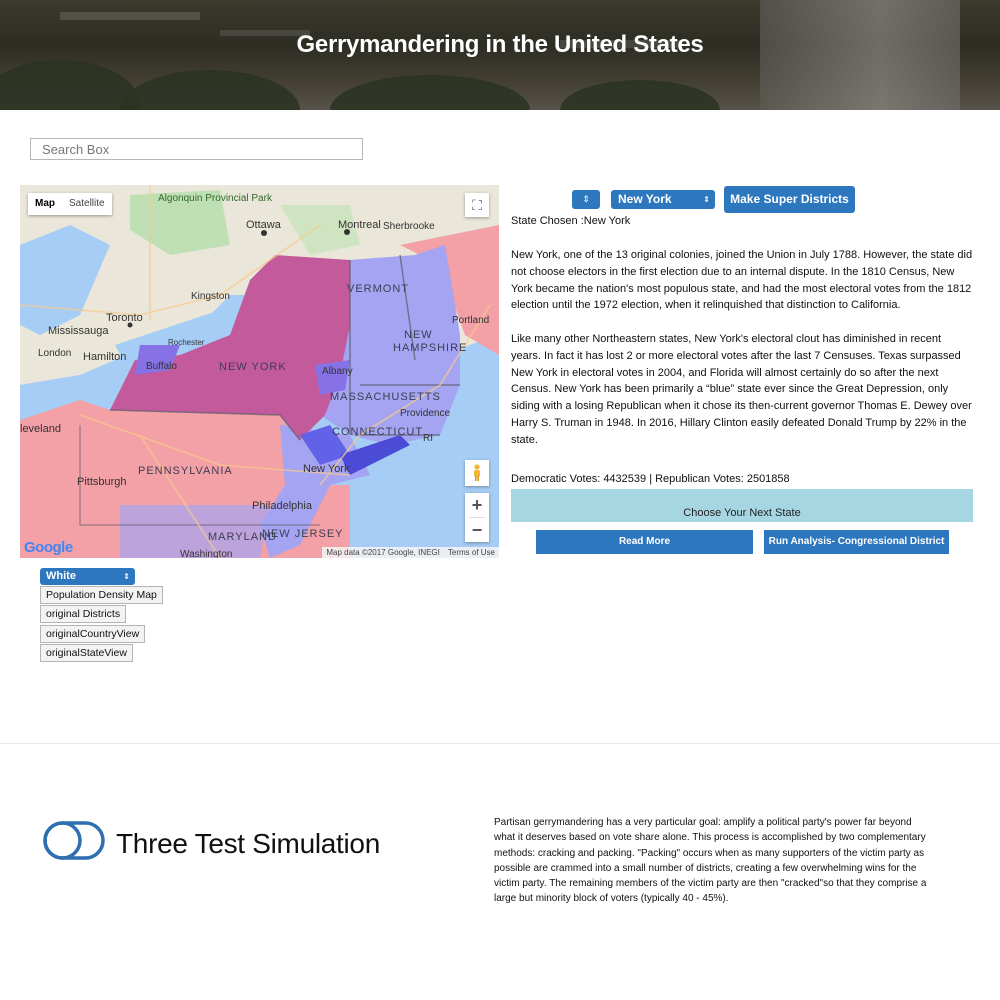 The height and width of the screenshot is (1000, 1000). What do you see at coordinates (586, 199) in the screenshot?
I see `blank-select: ⇕` at bounding box center [586, 199].